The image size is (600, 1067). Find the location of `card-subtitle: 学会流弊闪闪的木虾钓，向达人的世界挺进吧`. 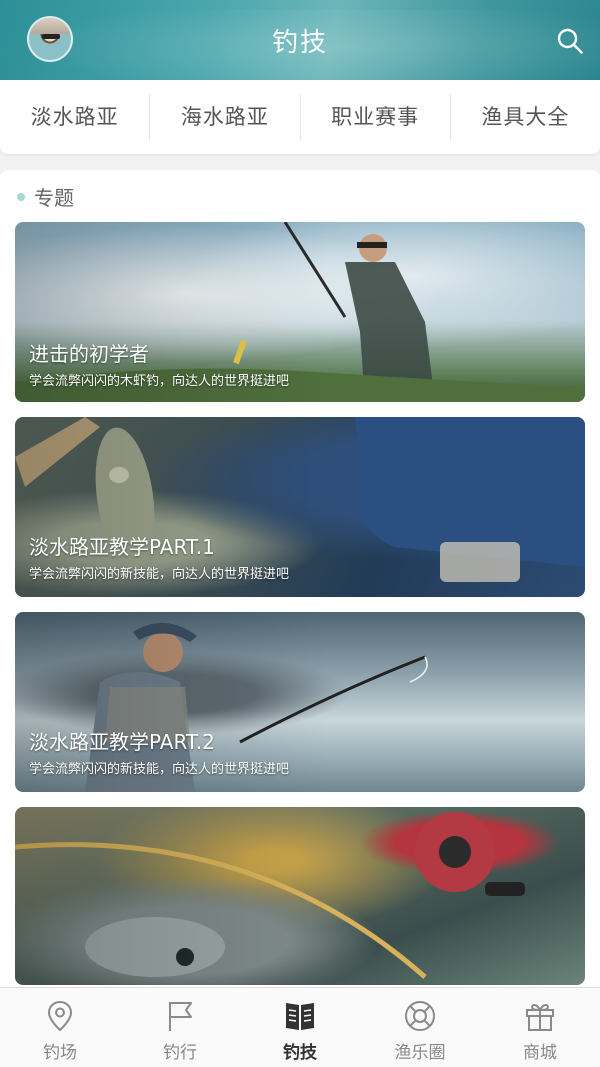

card-subtitle: 学会流弊闪闪的木虾钓，向达人的世界挺进吧 is located at coordinates (159, 381).